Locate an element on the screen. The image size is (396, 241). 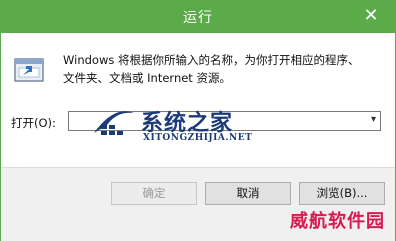
chevron-down-icon: ▾ is located at coordinates (373, 119).